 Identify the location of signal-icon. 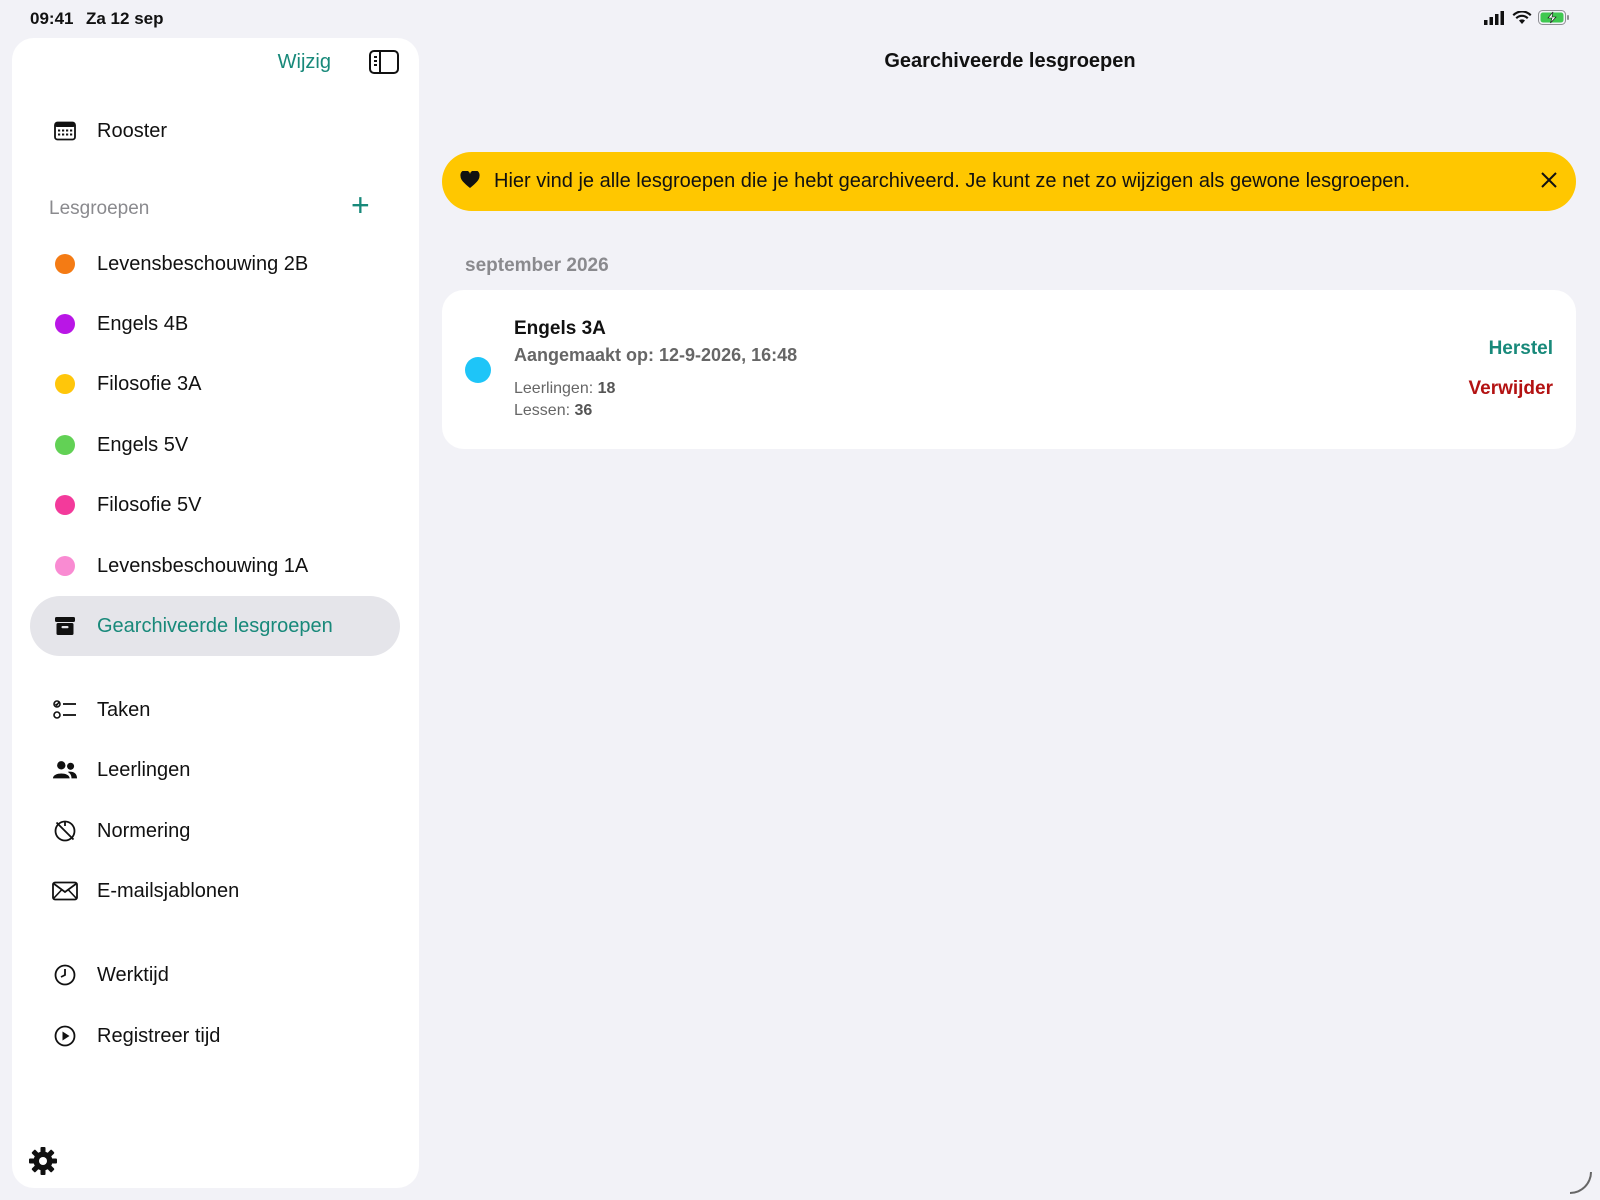
(1494, 17).